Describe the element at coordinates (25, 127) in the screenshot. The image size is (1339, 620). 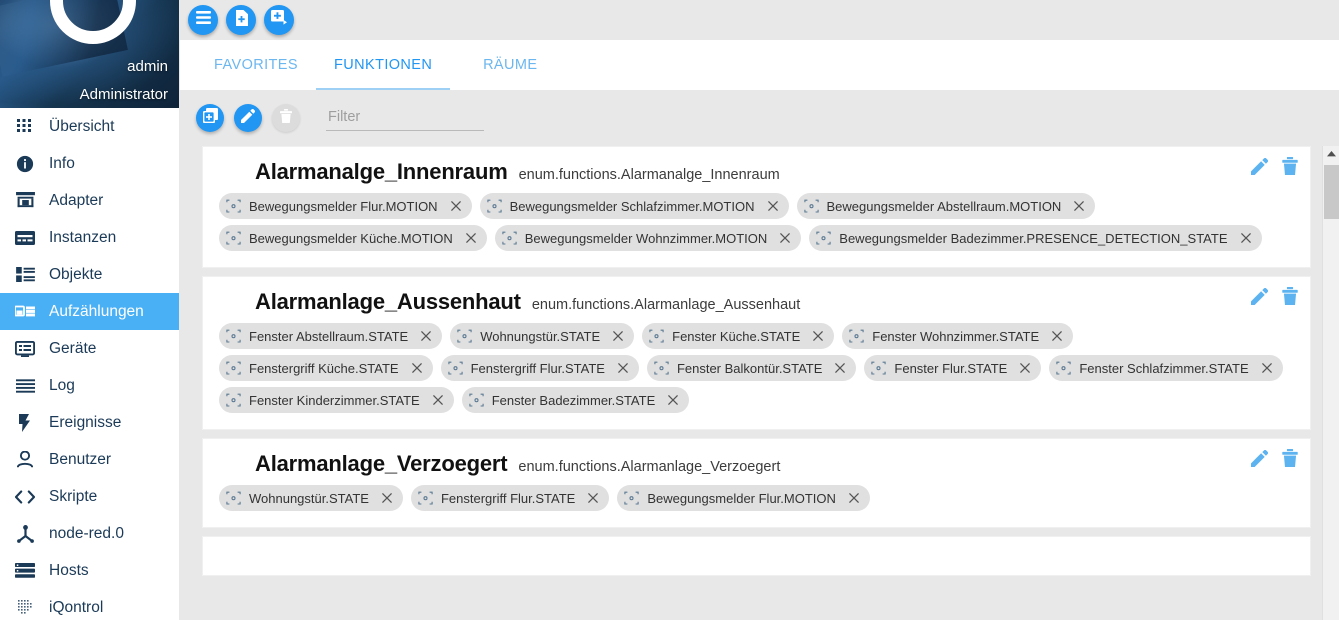
I see `grid-icon` at that location.